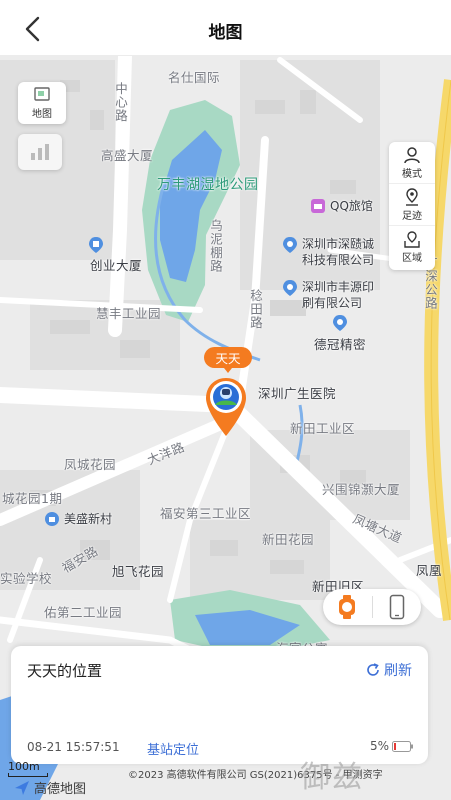  I want to click on poi-line-1: 深圳市丰源印, so click(338, 287).